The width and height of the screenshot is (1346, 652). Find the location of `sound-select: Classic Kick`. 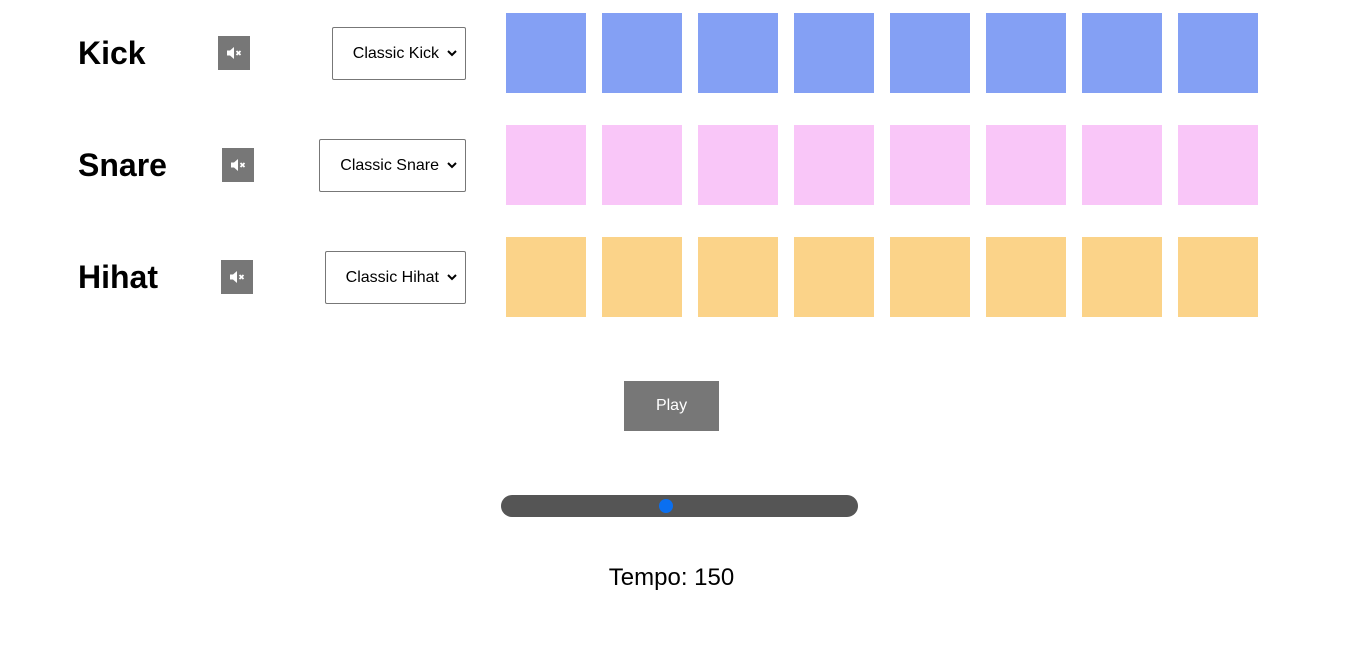

sound-select: Classic Kick is located at coordinates (398, 53).